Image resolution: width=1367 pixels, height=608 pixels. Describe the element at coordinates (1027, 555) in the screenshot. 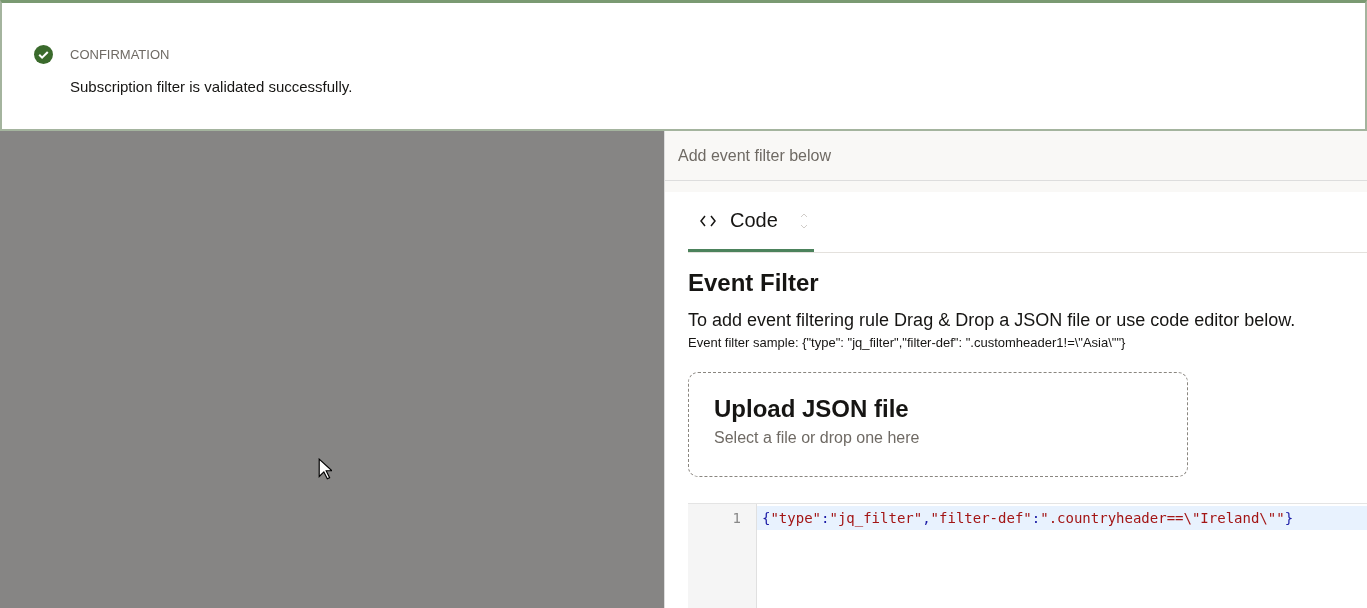

I see `code-editor: 1 {"type":"jq_filter","filter-def":".countryheader==\"Ireland\""}` at that location.